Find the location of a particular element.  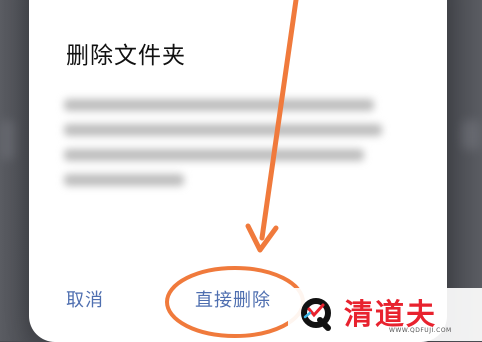

background-blur-right is located at coordinates (472, 135).